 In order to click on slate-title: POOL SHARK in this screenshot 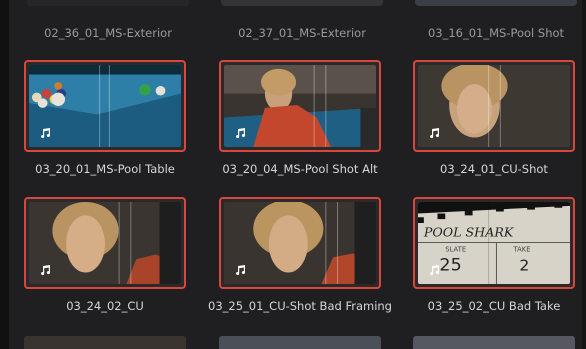, I will do `click(468, 231)`.